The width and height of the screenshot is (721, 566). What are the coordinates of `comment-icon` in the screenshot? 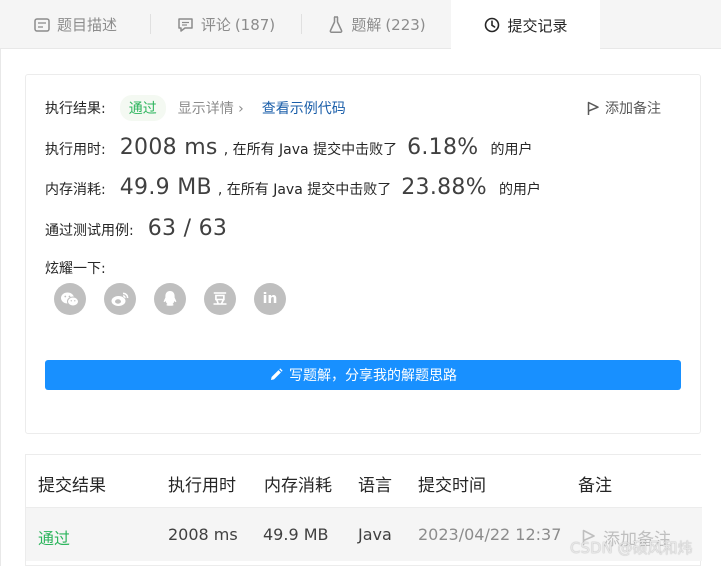 It's located at (186, 25).